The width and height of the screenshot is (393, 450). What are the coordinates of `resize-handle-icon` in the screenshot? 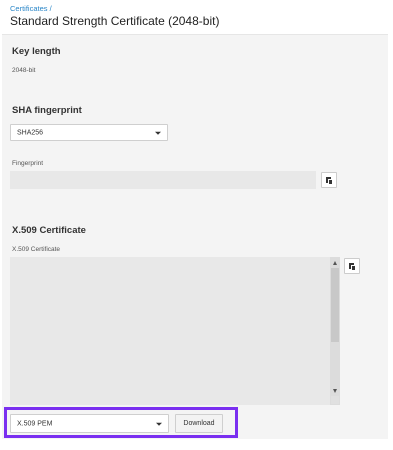 It's located at (335, 400).